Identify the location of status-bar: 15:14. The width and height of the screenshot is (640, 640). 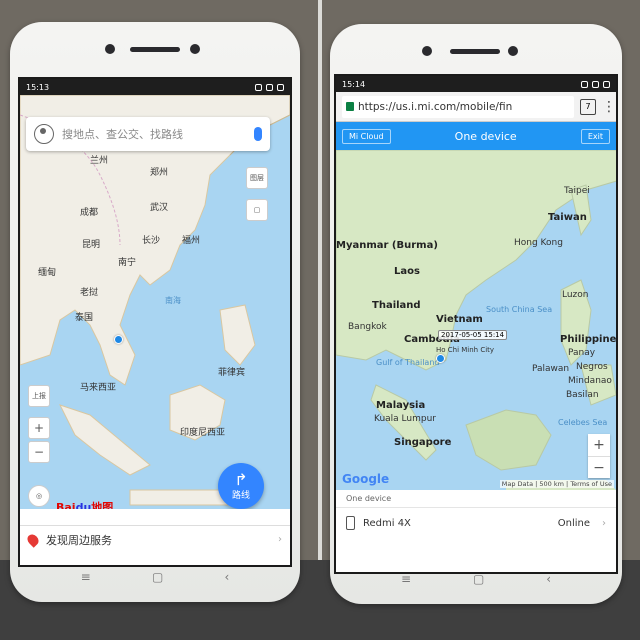
(476, 84).